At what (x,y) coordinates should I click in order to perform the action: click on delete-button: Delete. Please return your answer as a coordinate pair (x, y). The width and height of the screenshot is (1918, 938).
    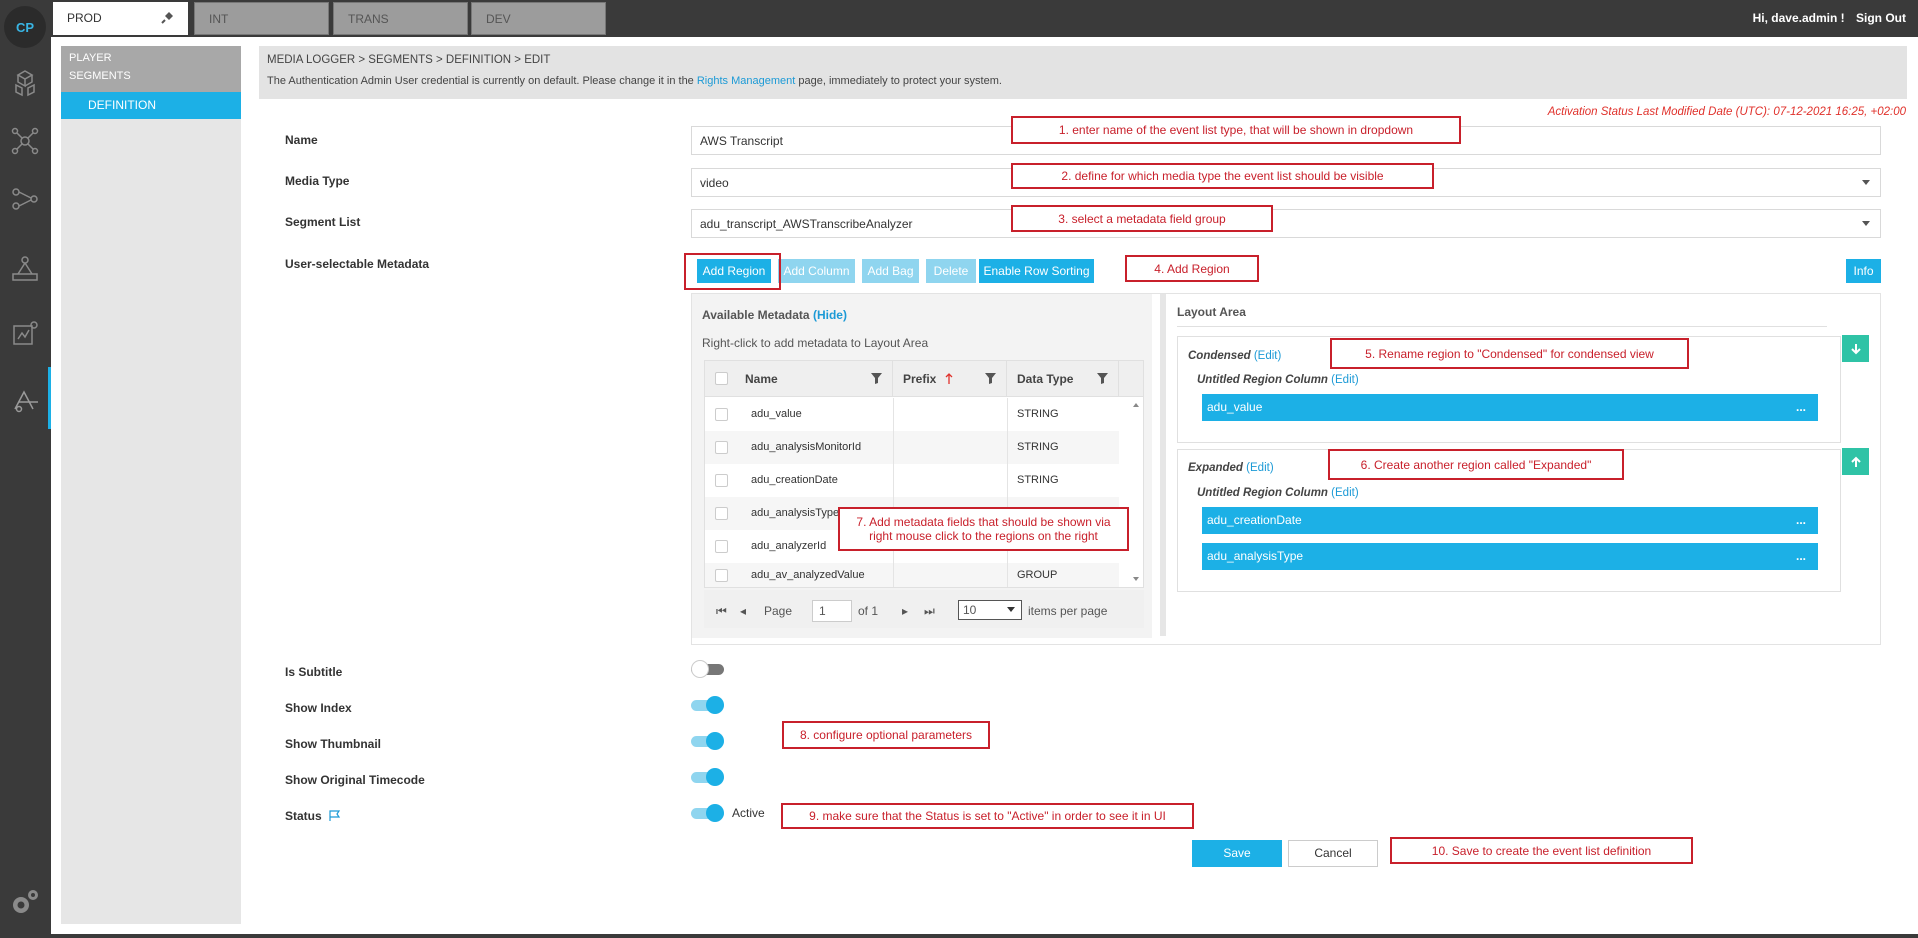
    Looking at the image, I should click on (951, 271).